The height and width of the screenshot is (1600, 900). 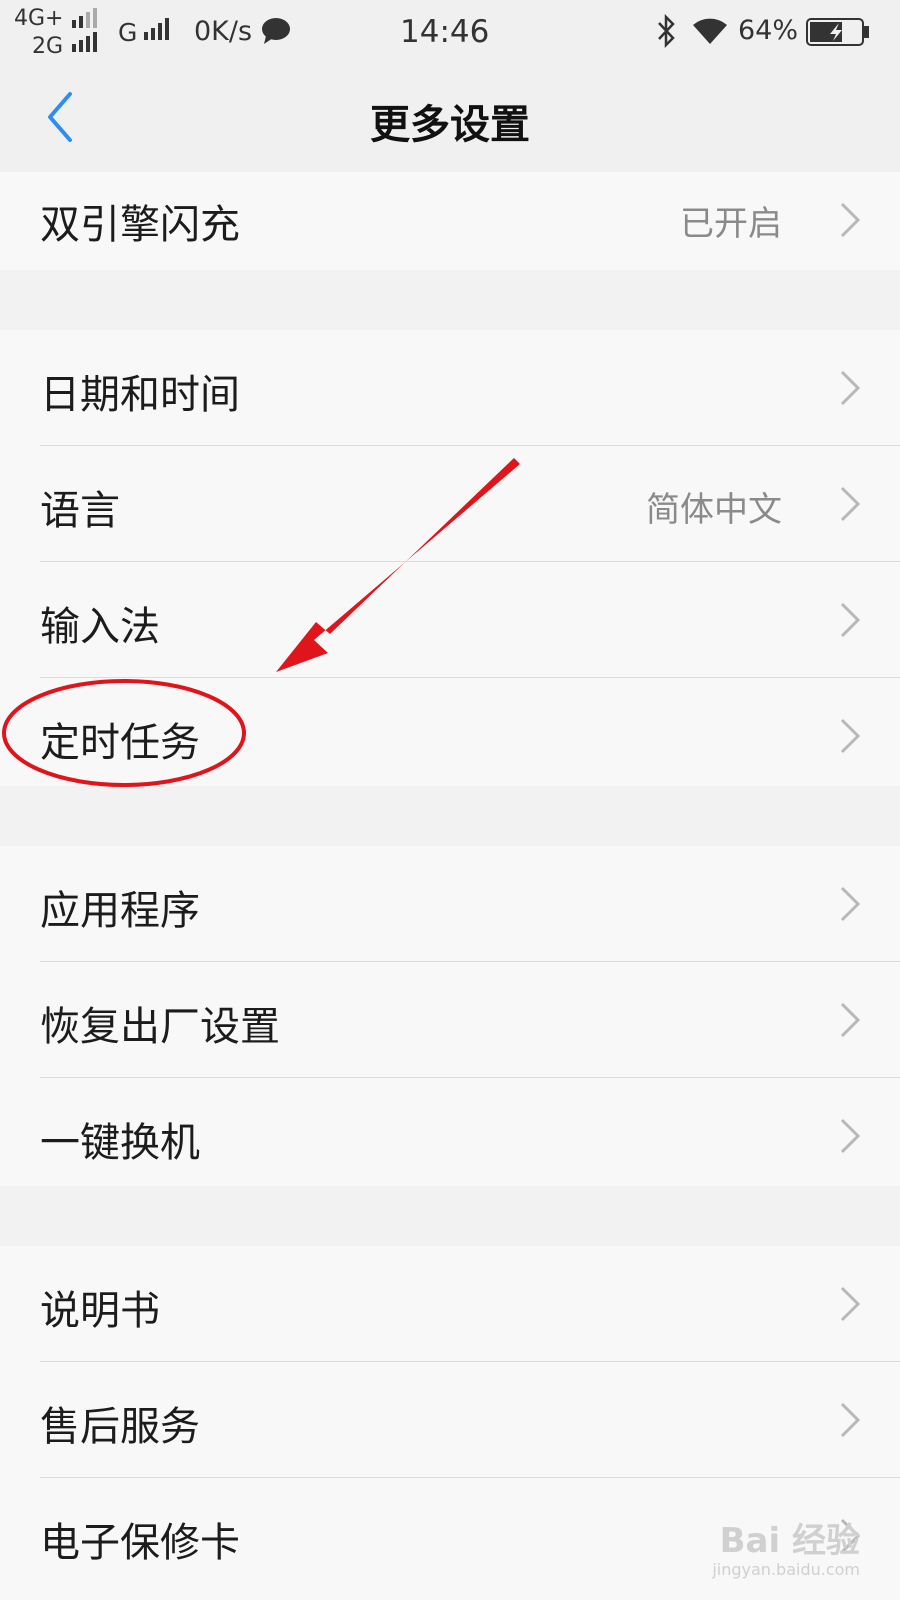 I want to click on page-title: 更多设置, so click(x=450, y=125).